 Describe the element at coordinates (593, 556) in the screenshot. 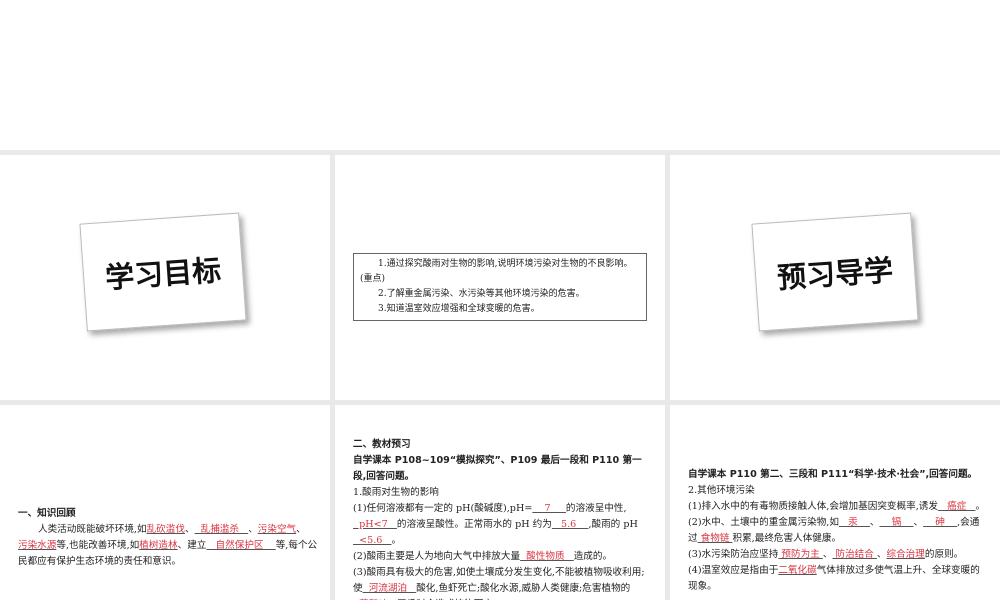

I see `text-segment: 造成的。` at that location.